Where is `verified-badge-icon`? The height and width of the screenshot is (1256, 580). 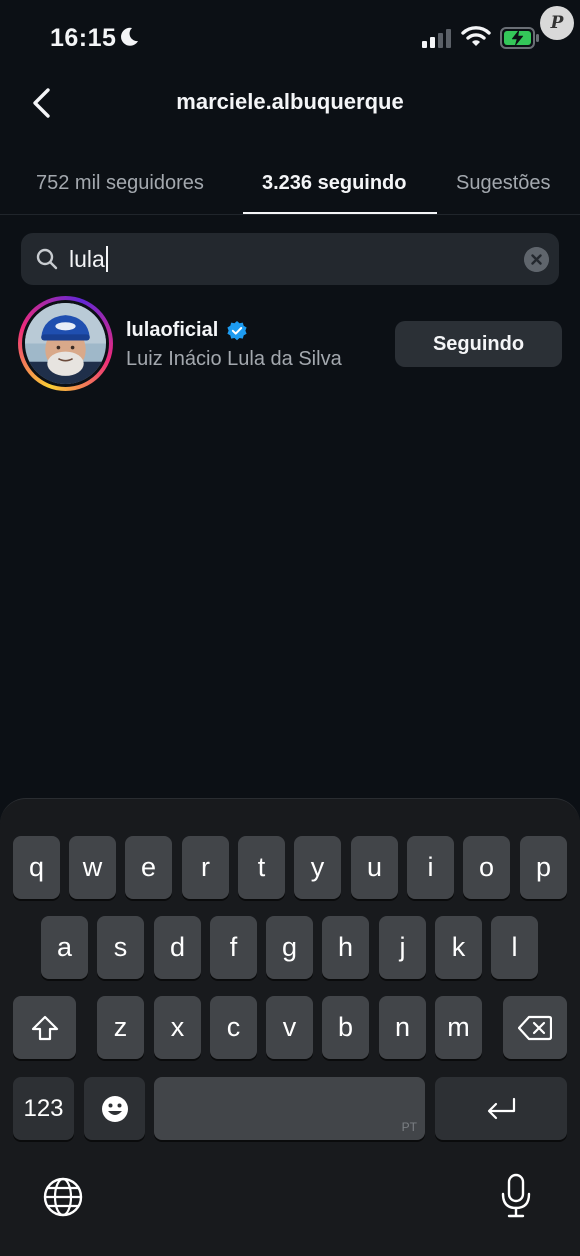
verified-badge-icon is located at coordinates (237, 331).